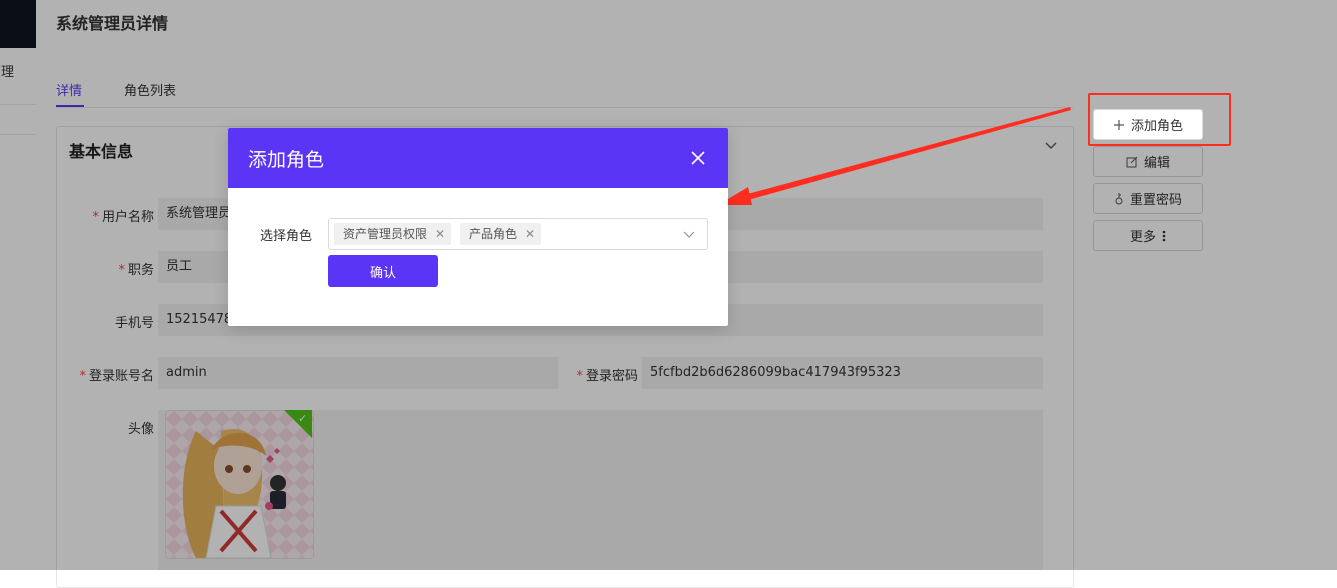 Image resolution: width=1337 pixels, height=588 pixels. I want to click on role-tag: 产品角色 ✕, so click(501, 234).